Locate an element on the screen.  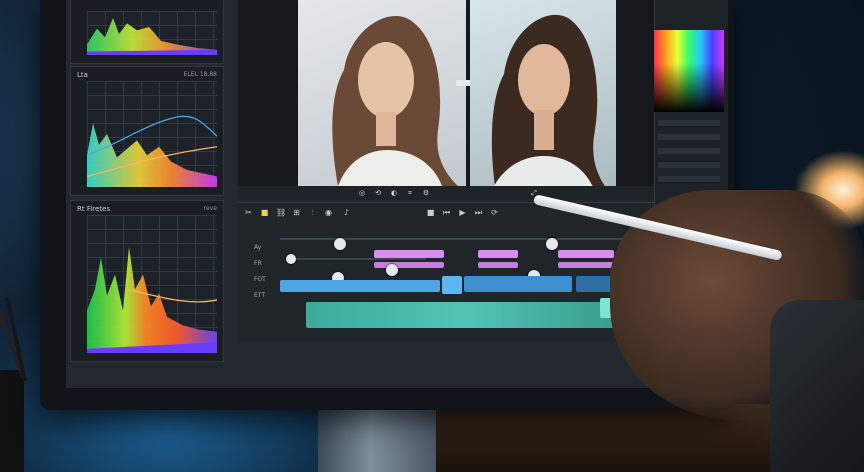
scope-title: Lta is located at coordinates (82, 75).